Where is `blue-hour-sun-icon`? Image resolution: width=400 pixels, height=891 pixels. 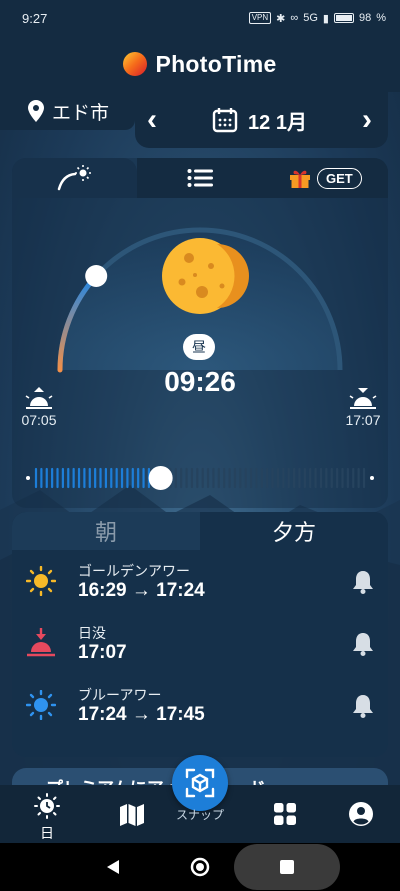
blue-hour-sun-icon is located at coordinates (41, 705).